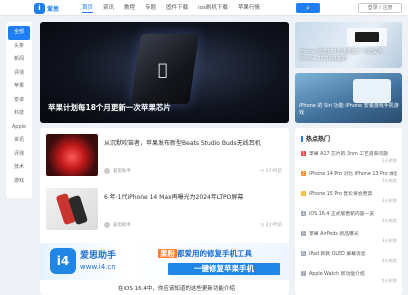 The image size is (408, 295). Describe the element at coordinates (389, 280) in the screenshot. I see `hot-item-time: 5小时前` at that location.